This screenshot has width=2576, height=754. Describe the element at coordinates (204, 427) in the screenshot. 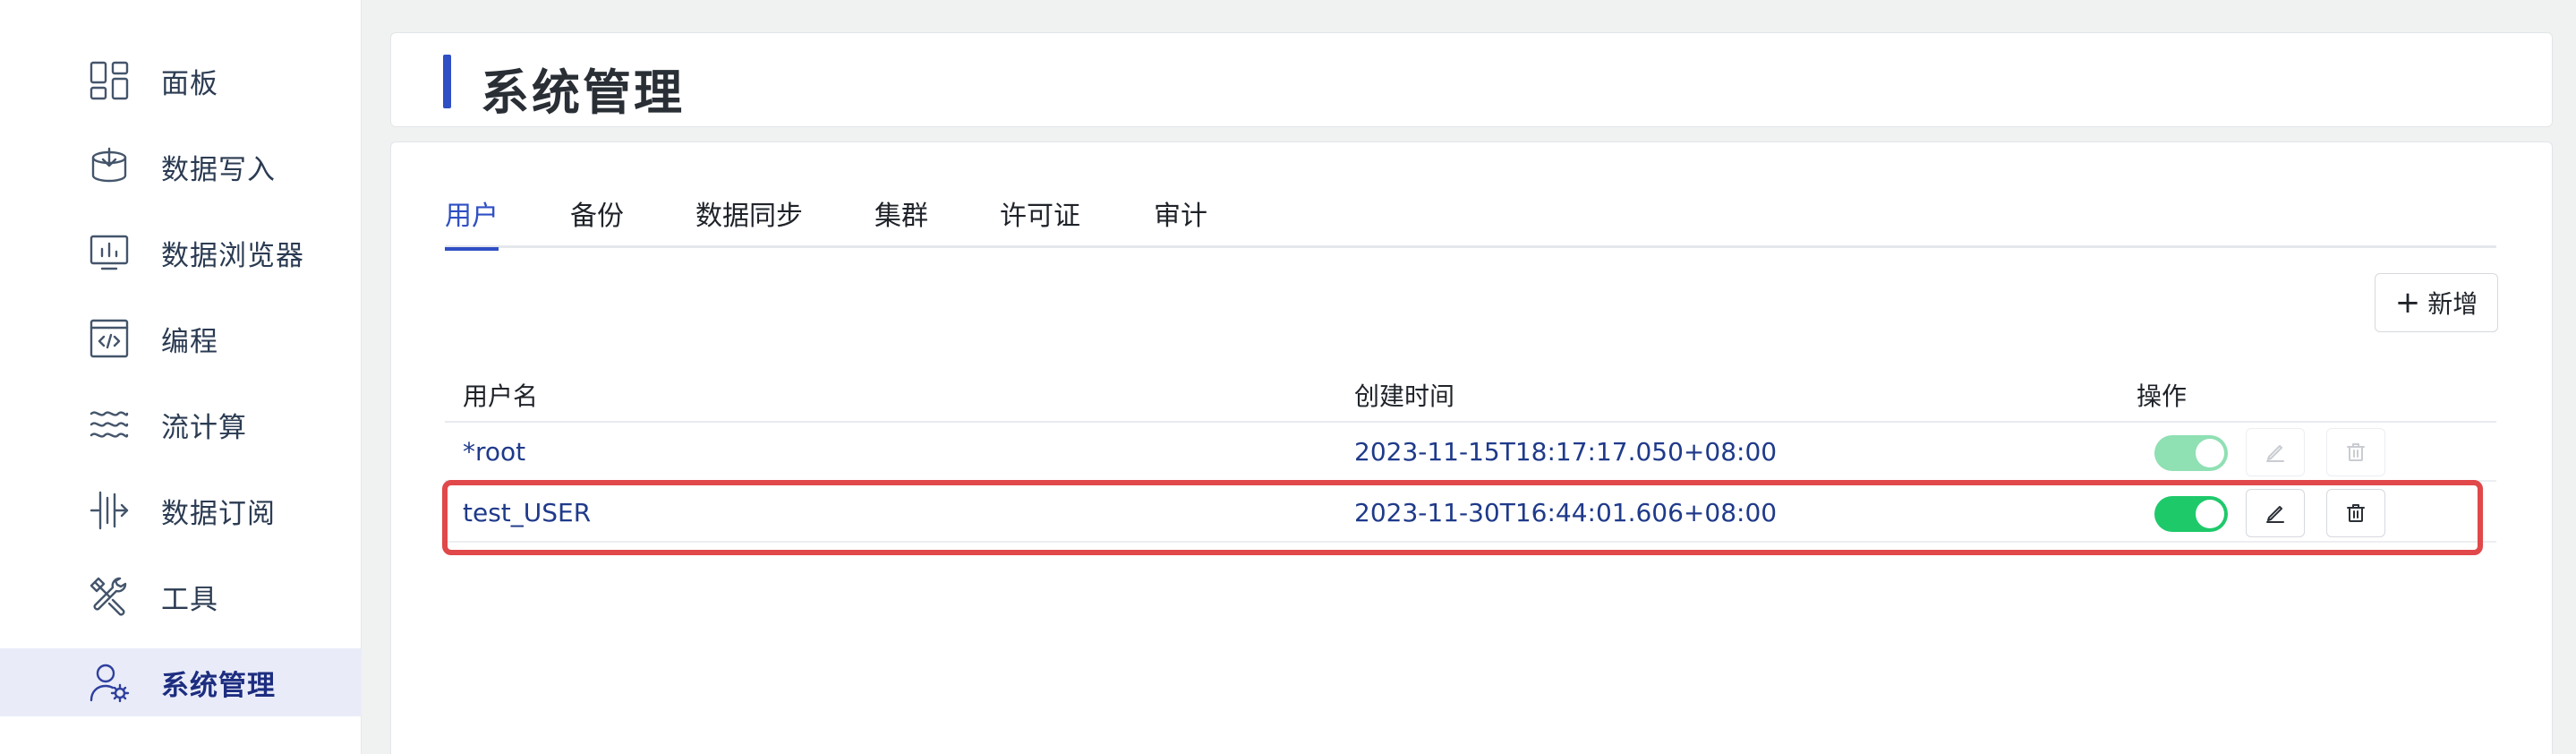

I see `sidebar-item-label: 流计算` at that location.